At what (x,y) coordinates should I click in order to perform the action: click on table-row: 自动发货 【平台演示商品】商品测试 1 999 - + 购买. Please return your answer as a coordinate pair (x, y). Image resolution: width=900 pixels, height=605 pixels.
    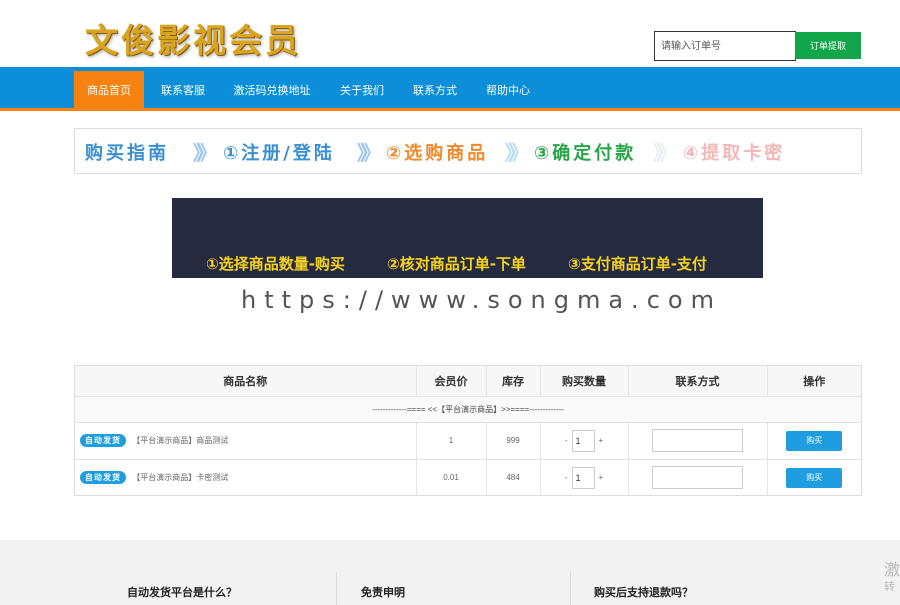
    Looking at the image, I should click on (468, 441).